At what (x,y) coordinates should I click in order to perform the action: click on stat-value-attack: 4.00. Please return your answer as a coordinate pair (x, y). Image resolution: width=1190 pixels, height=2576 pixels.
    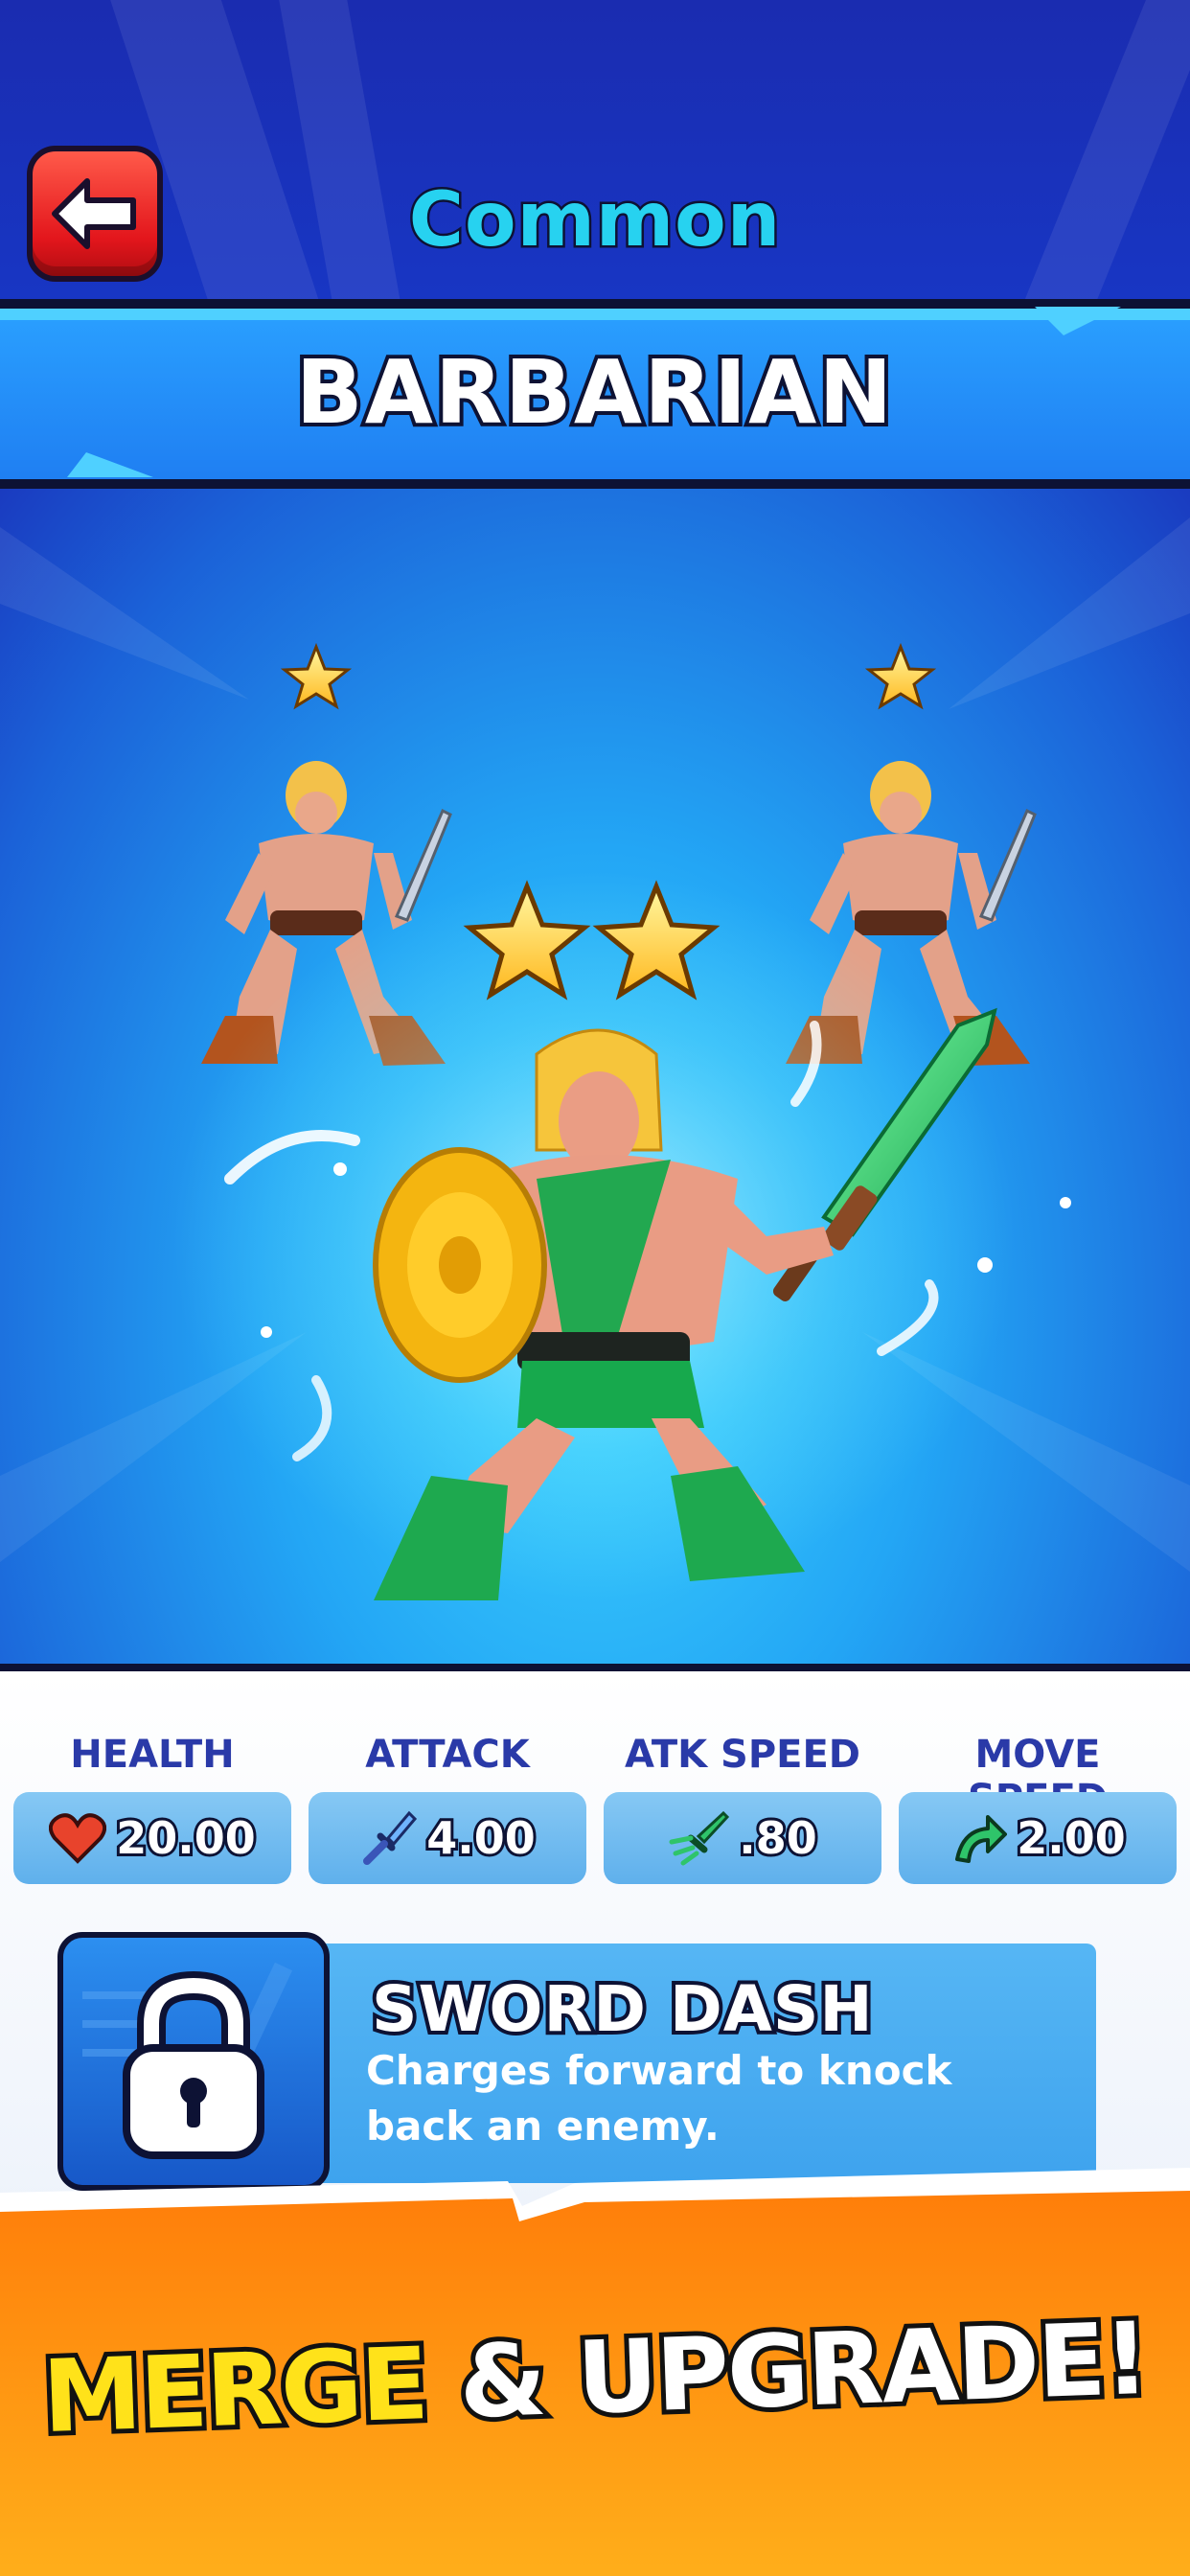
    Looking at the image, I should click on (481, 1838).